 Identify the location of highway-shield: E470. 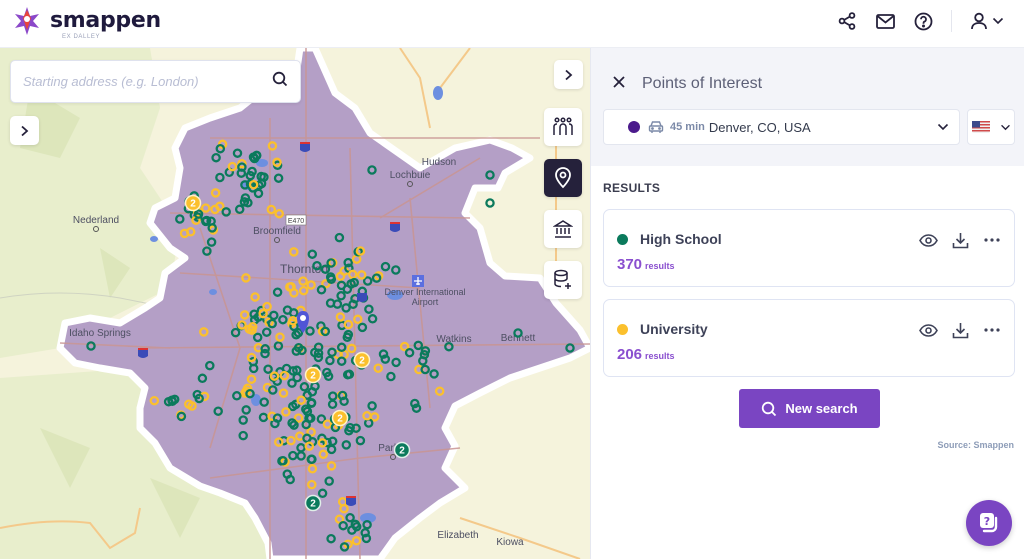
(296, 220).